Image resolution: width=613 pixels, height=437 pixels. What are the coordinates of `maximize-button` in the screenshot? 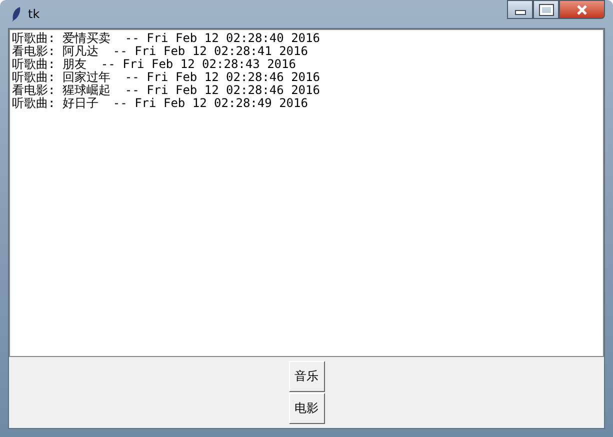 It's located at (546, 9).